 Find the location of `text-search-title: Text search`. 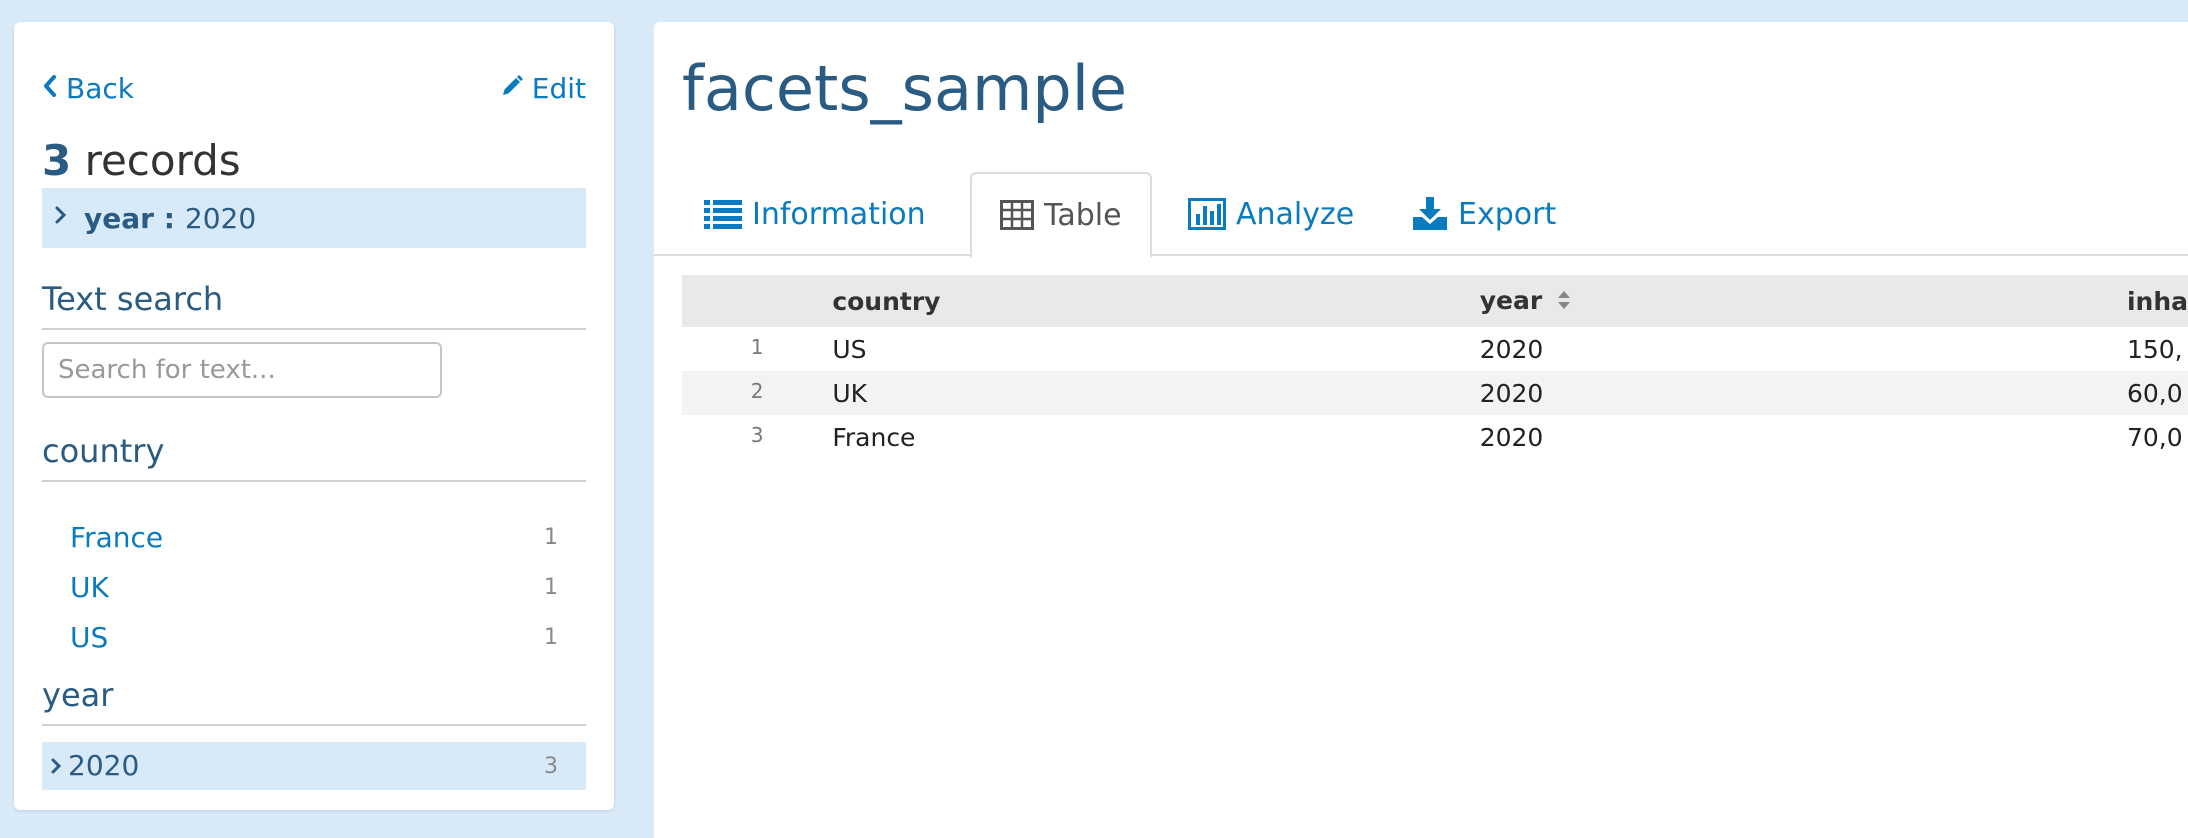

text-search-title: Text search is located at coordinates (314, 305).